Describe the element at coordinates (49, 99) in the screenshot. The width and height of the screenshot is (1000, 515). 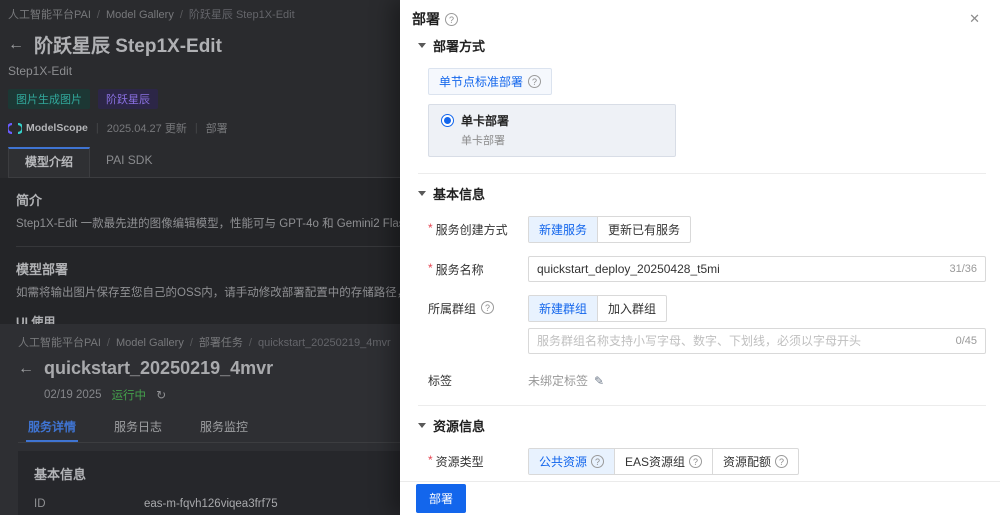
I see `tag-image-gen: 图片生成图片` at that location.